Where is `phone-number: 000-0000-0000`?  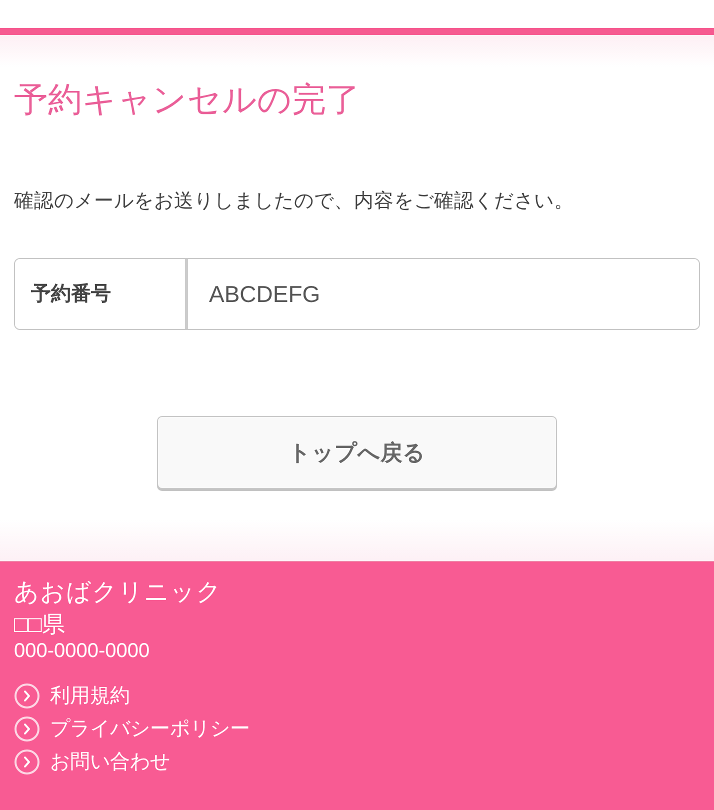 phone-number: 000-0000-0000 is located at coordinates (82, 651).